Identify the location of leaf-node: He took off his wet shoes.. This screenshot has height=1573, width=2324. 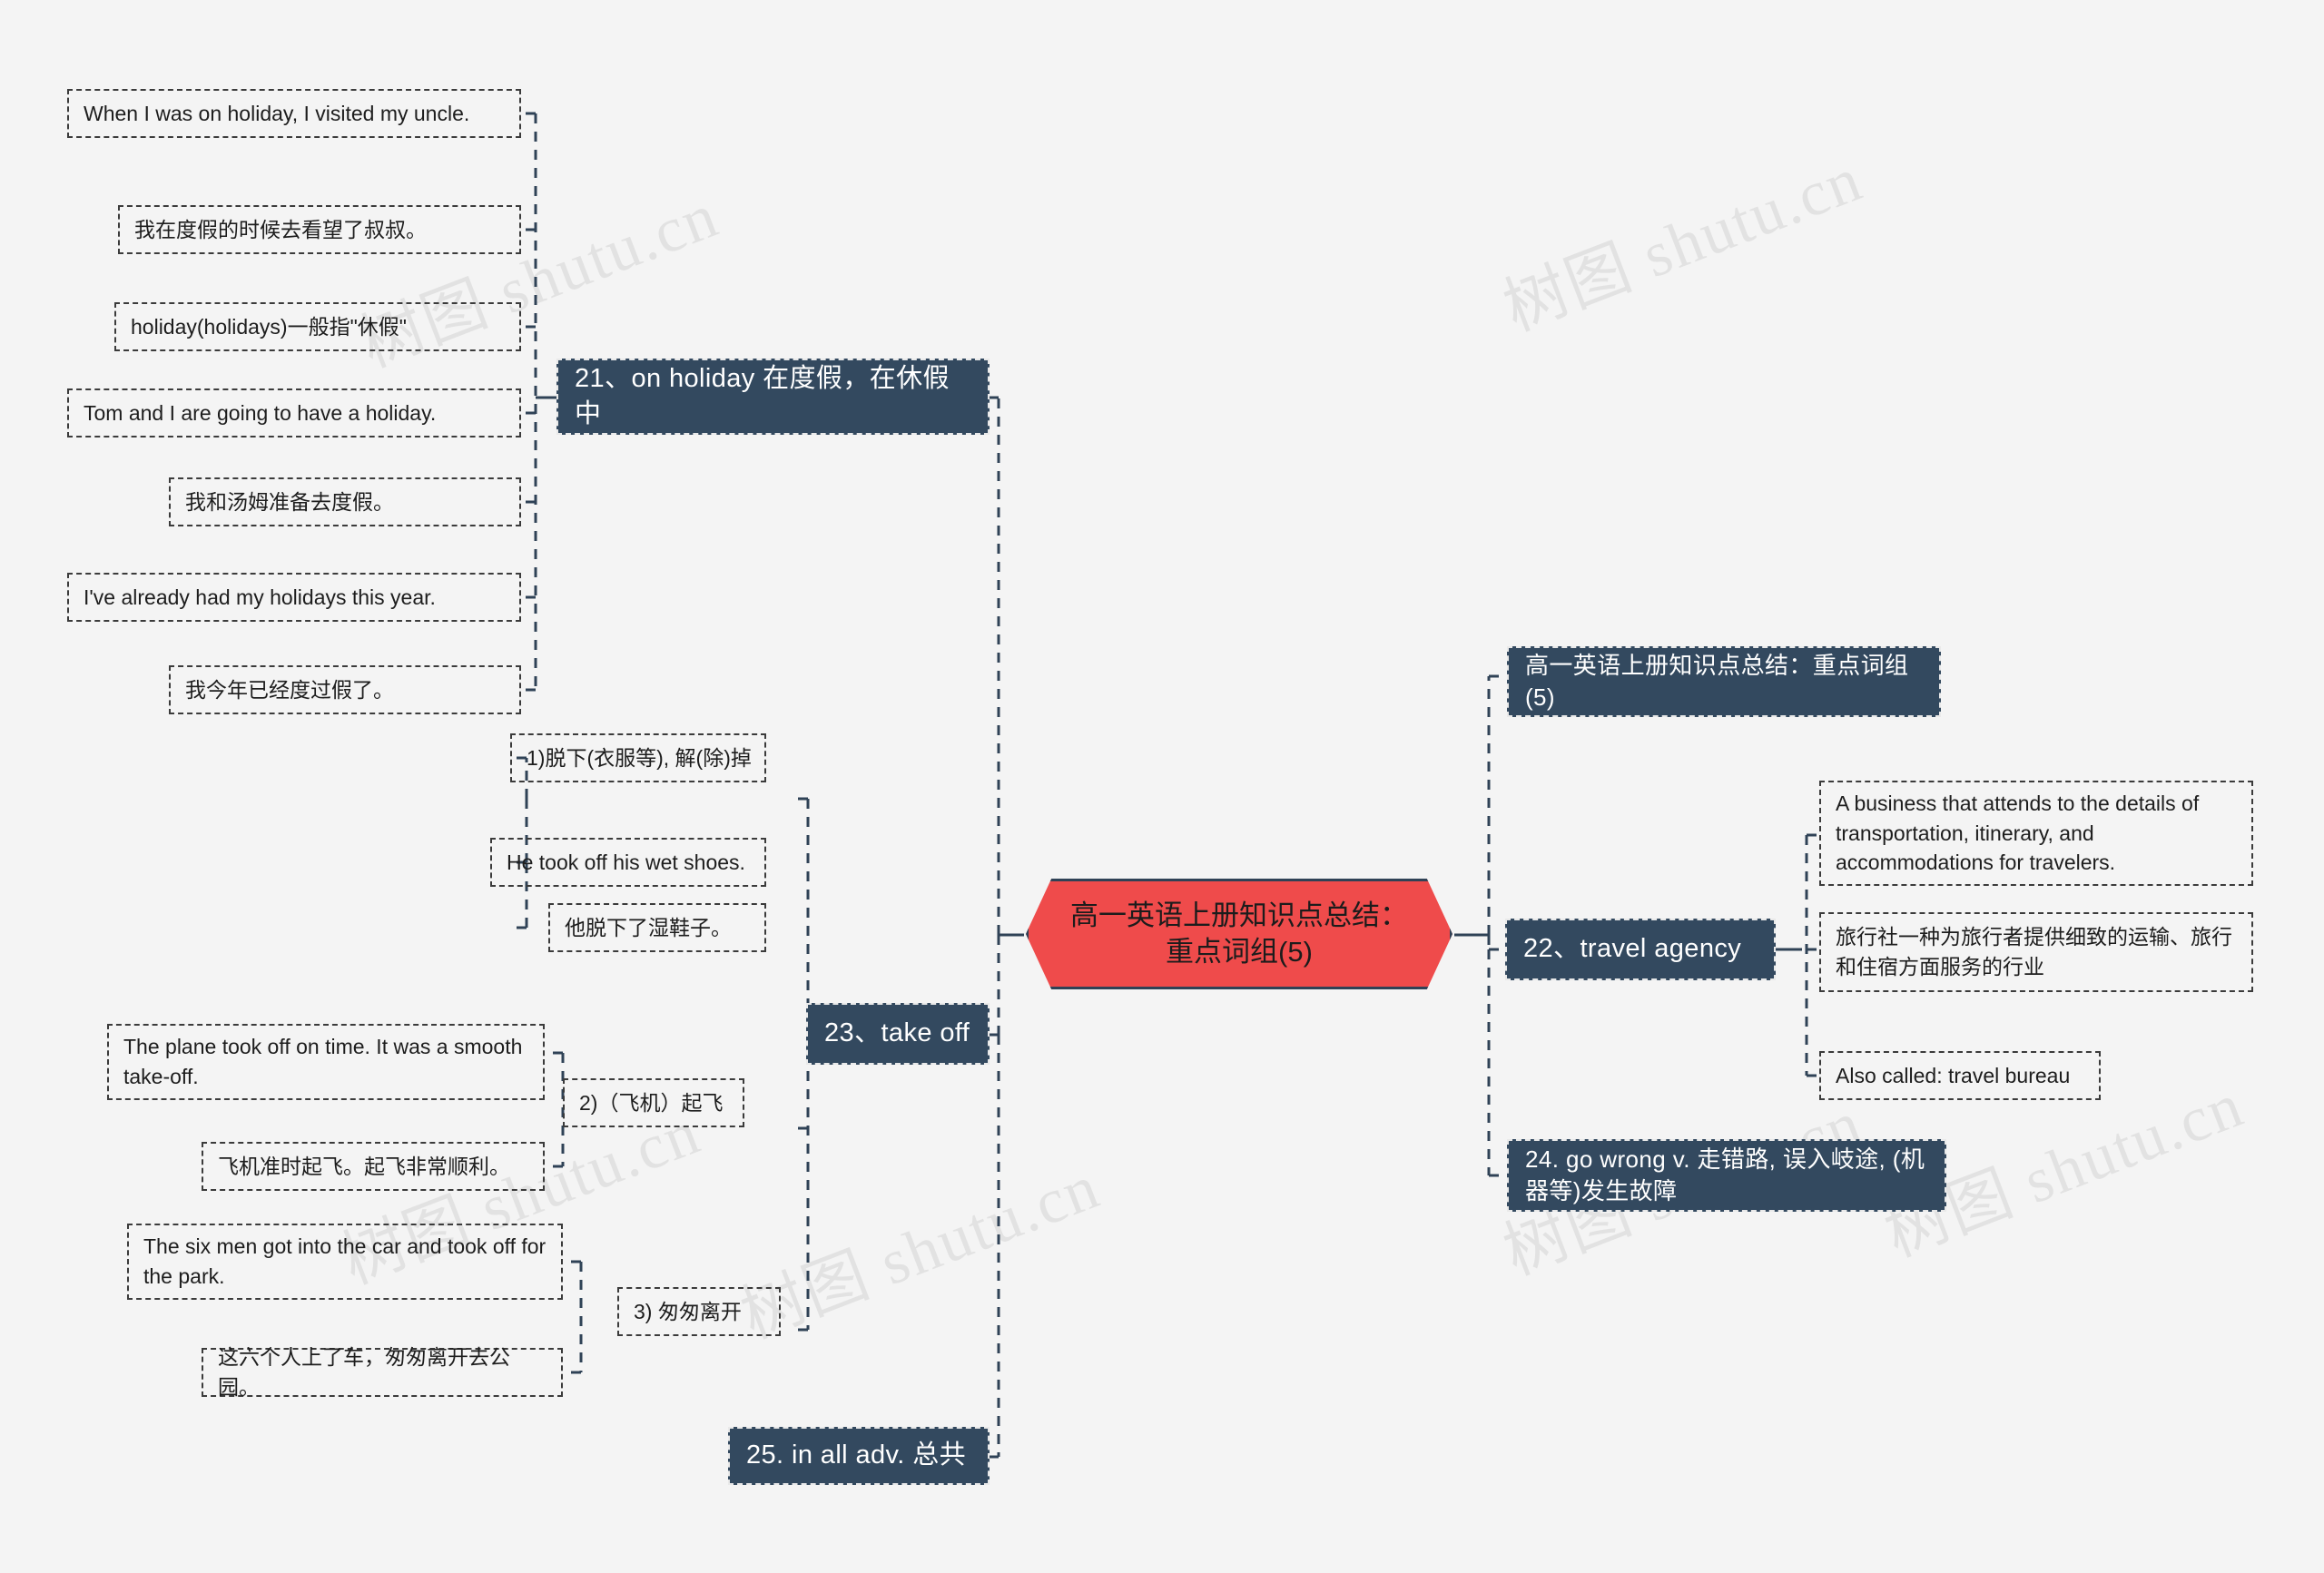
(628, 862).